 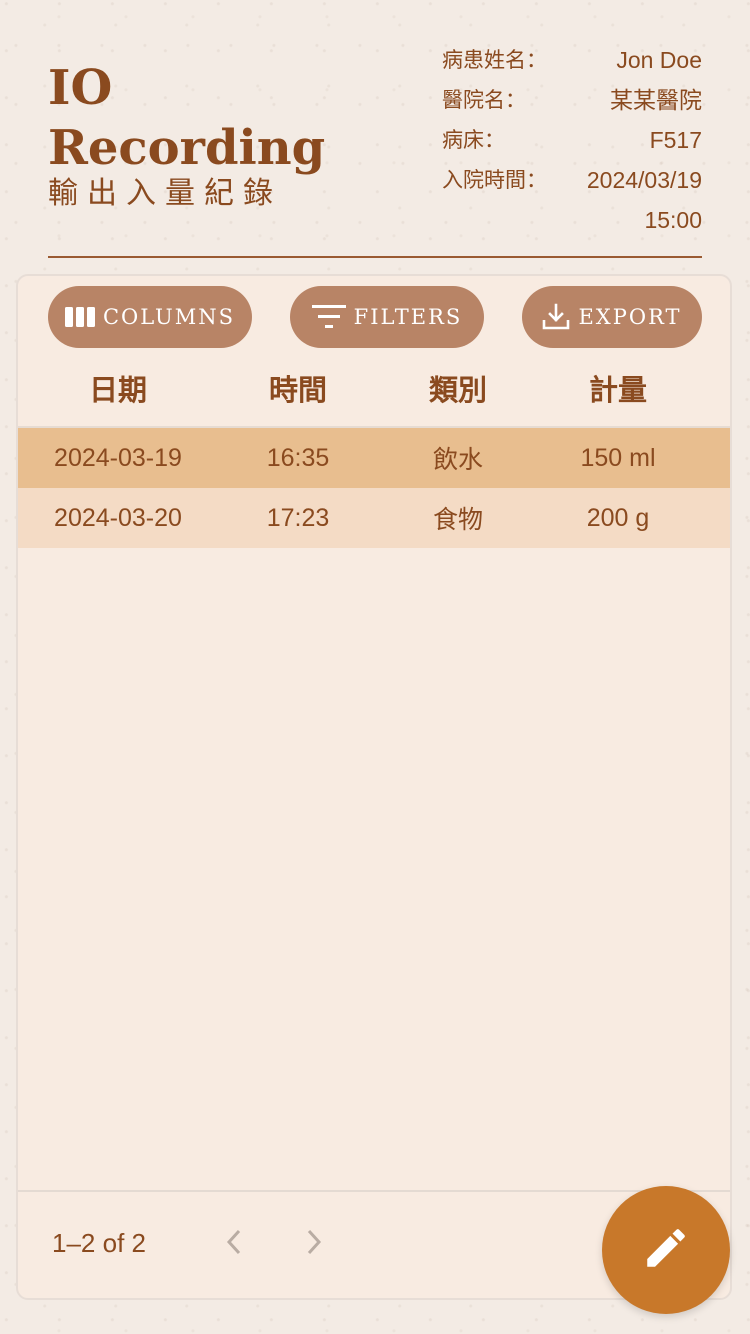 I want to click on admit-value: 2024/03/19 15:00, so click(x=644, y=200).